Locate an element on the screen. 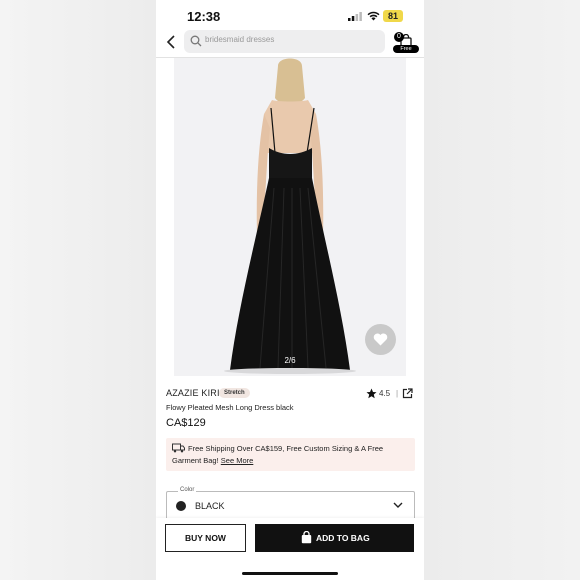  color-select: BLACK is located at coordinates (290, 505).